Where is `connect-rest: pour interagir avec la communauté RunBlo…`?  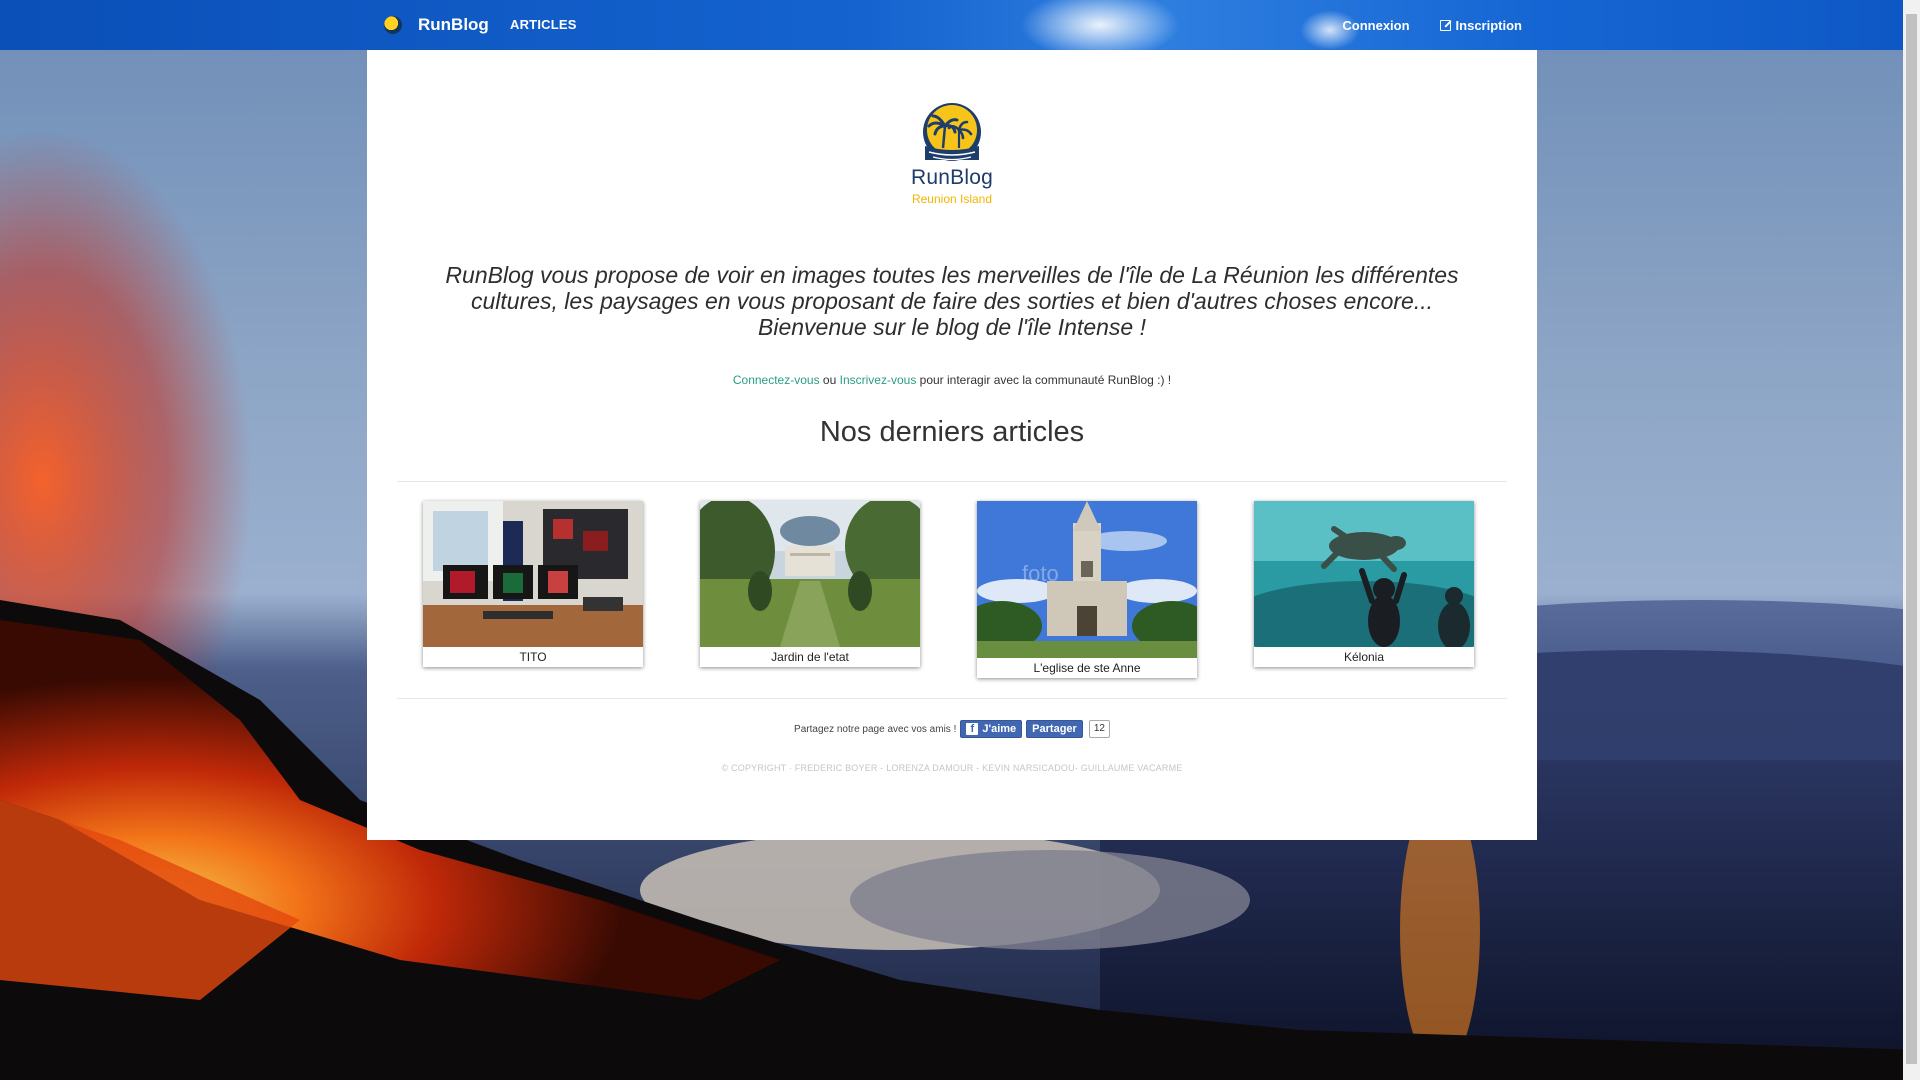 connect-rest: pour interagir avec la communauté RunBlo… is located at coordinates (1045, 380).